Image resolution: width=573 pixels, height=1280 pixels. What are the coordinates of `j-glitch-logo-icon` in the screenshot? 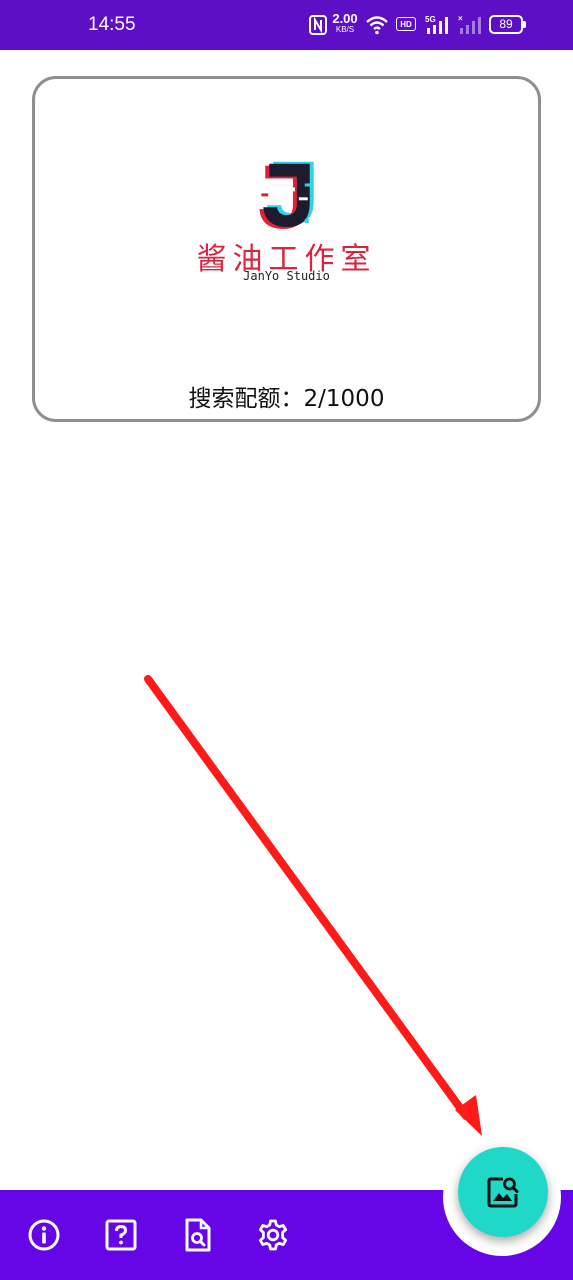 It's located at (286, 195).